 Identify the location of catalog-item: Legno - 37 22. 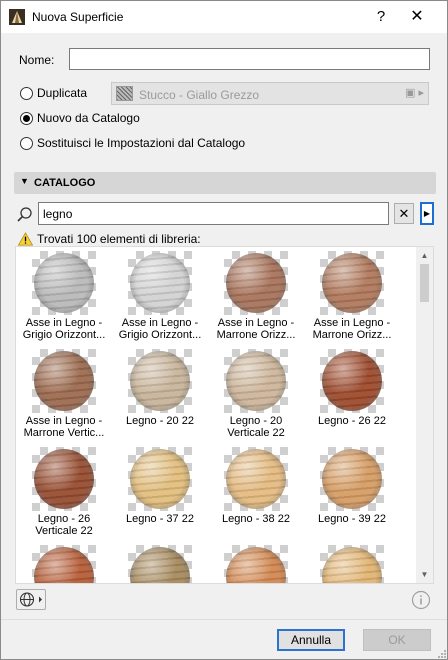
(160, 491).